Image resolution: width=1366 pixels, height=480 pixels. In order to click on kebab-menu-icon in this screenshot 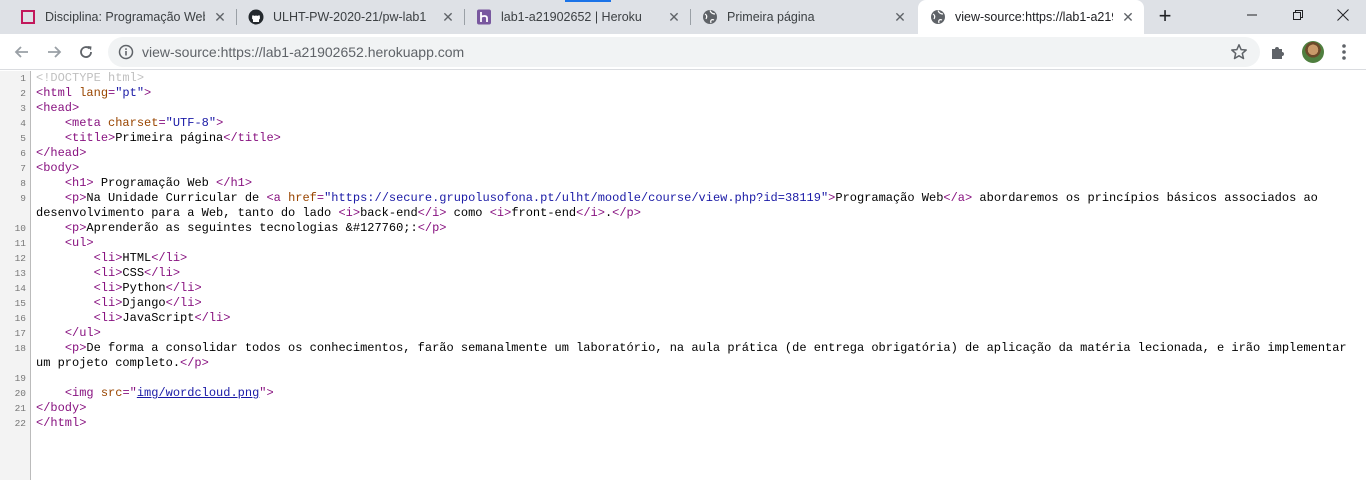, I will do `click(1344, 52)`.